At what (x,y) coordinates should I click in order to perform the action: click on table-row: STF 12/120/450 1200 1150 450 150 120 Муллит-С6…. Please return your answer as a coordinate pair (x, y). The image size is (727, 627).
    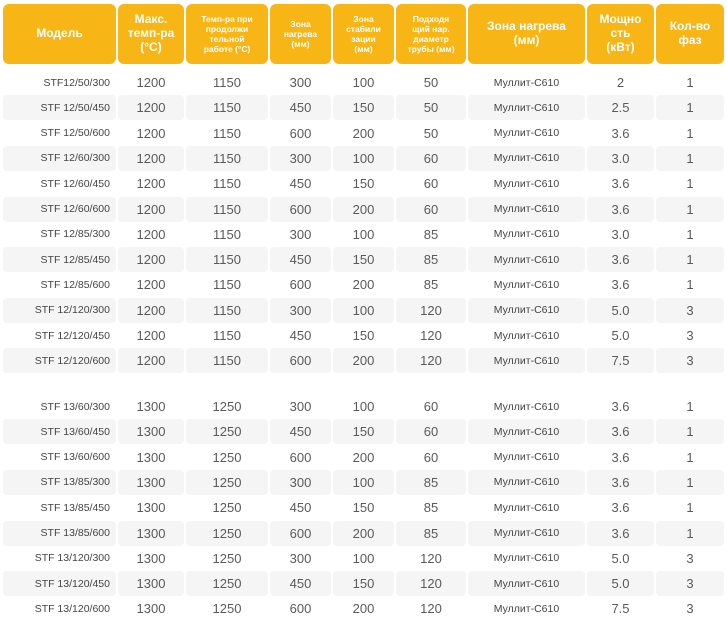
    Looking at the image, I should click on (363, 335).